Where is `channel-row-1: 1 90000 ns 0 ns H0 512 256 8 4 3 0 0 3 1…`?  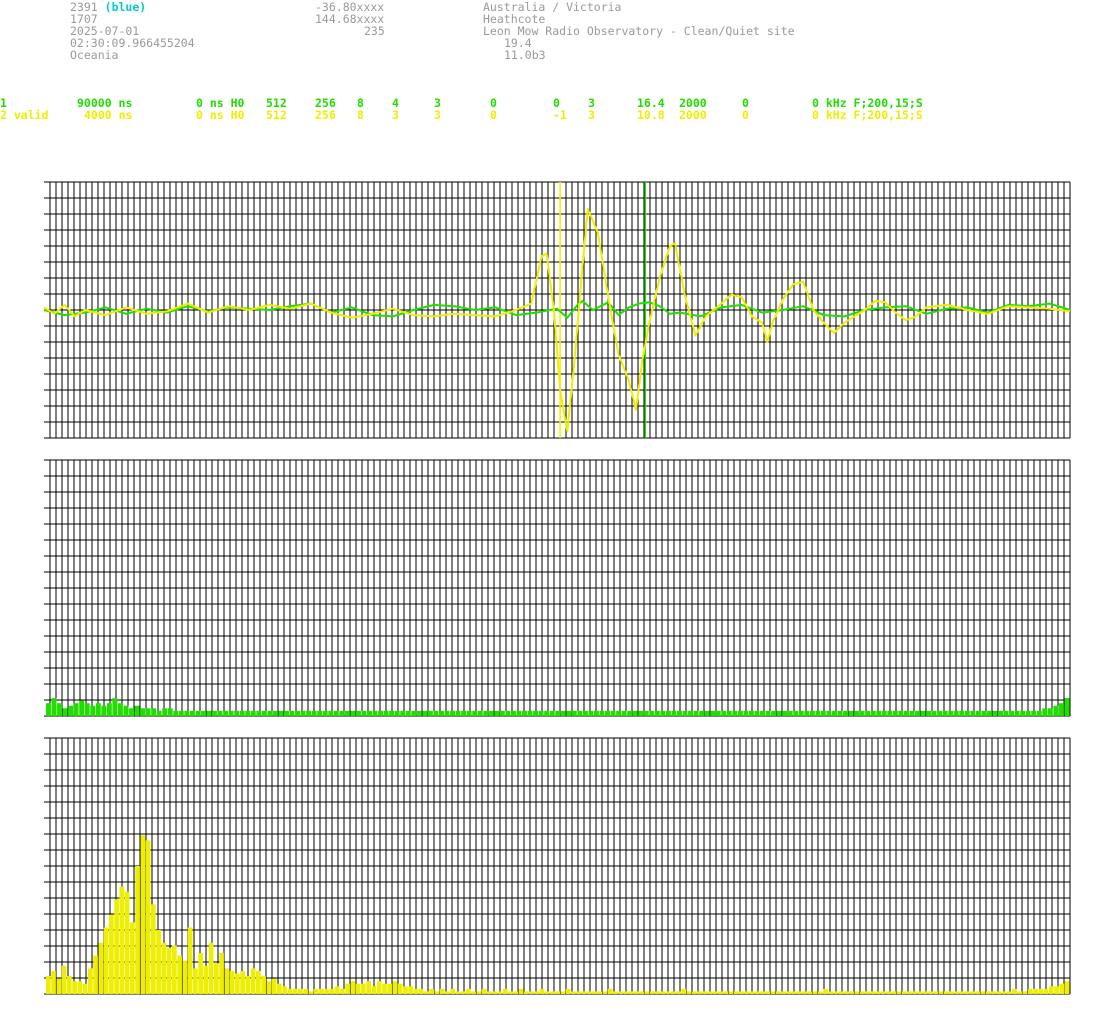 channel-row-1: 1 90000 ns 0 ns H0 512 256 8 4 3 0 0 3 1… is located at coordinates (547, 103).